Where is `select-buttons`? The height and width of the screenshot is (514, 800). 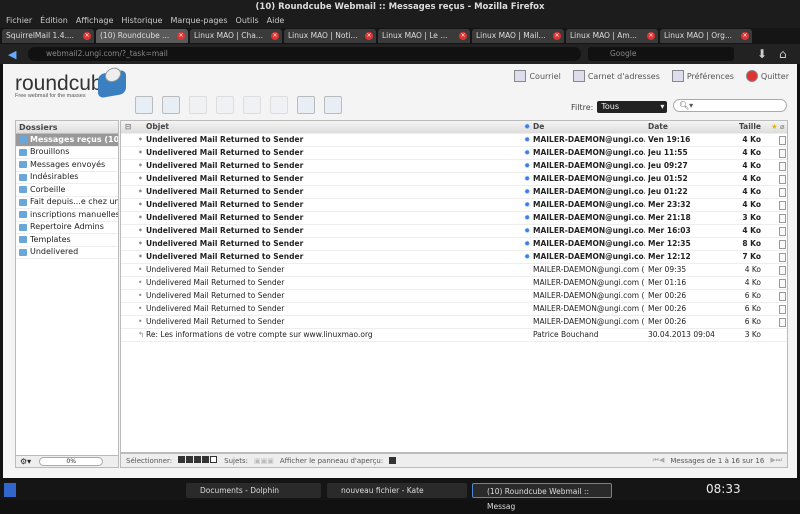
select-buttons is located at coordinates (198, 460).